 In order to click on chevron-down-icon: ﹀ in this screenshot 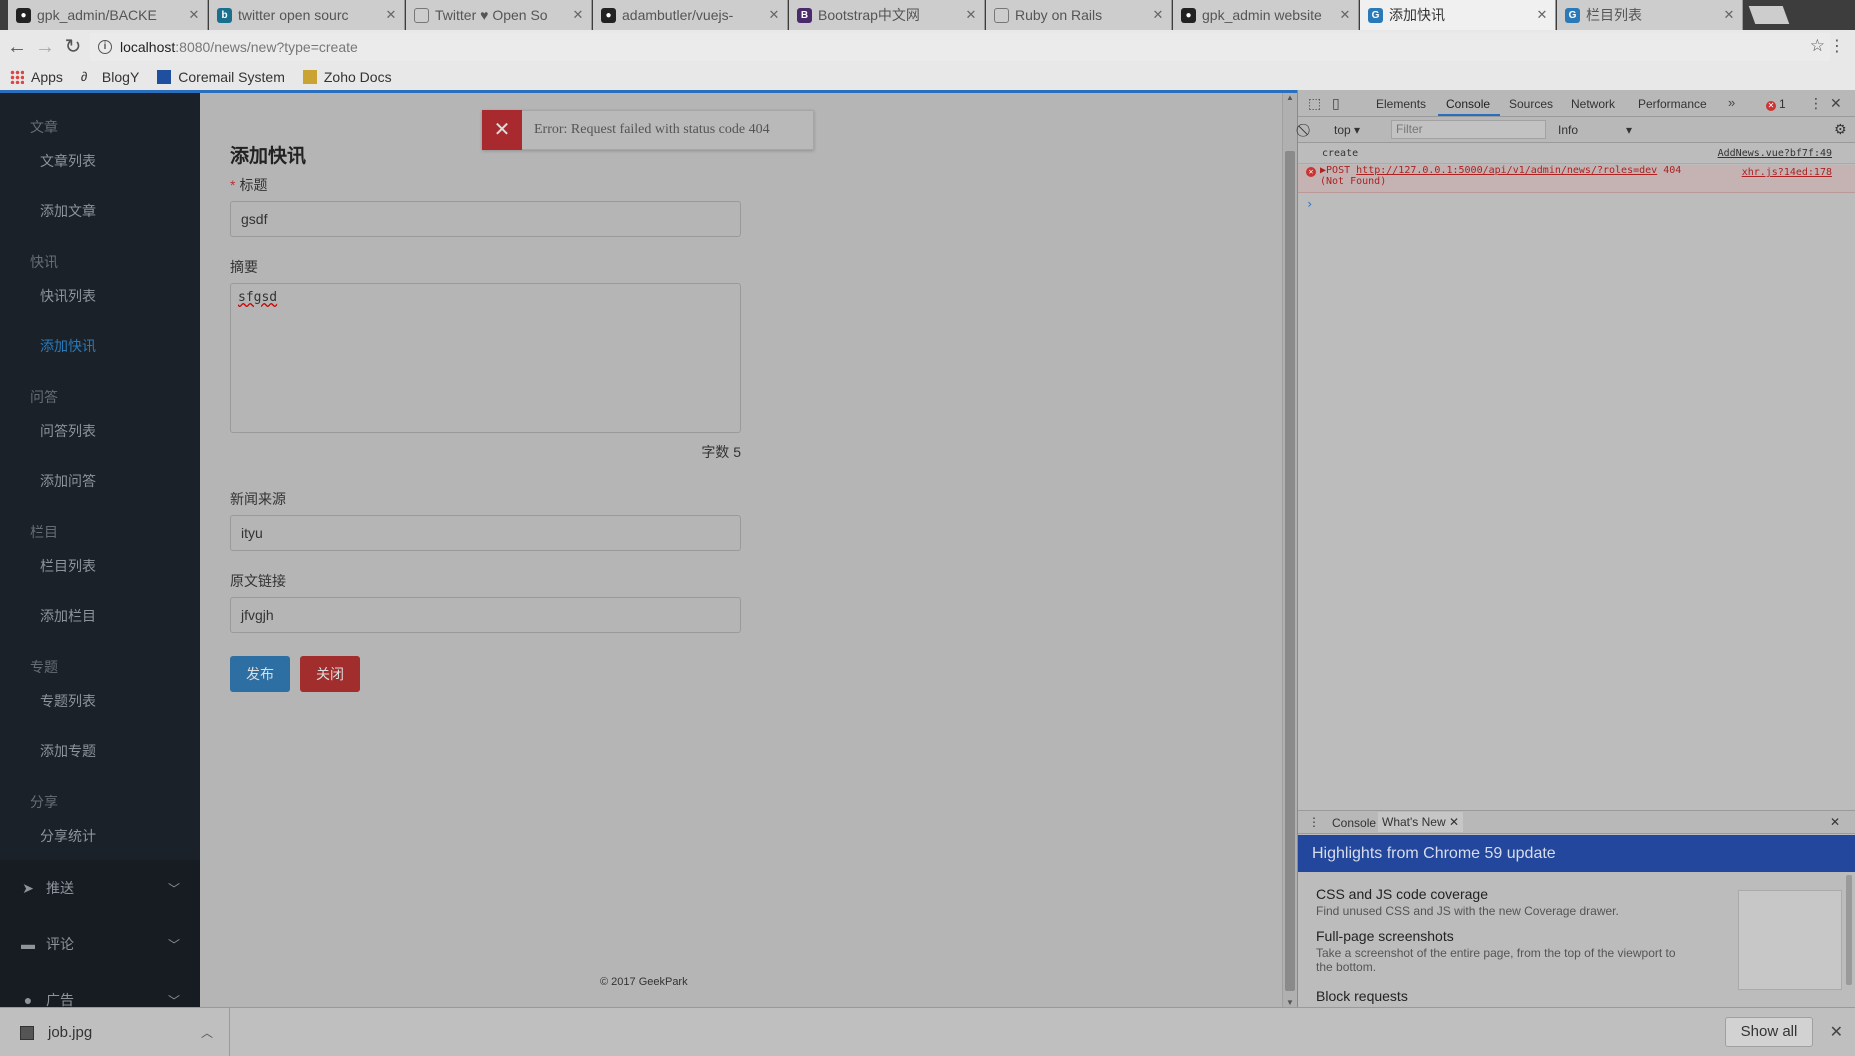, I will do `click(173, 1000)`.